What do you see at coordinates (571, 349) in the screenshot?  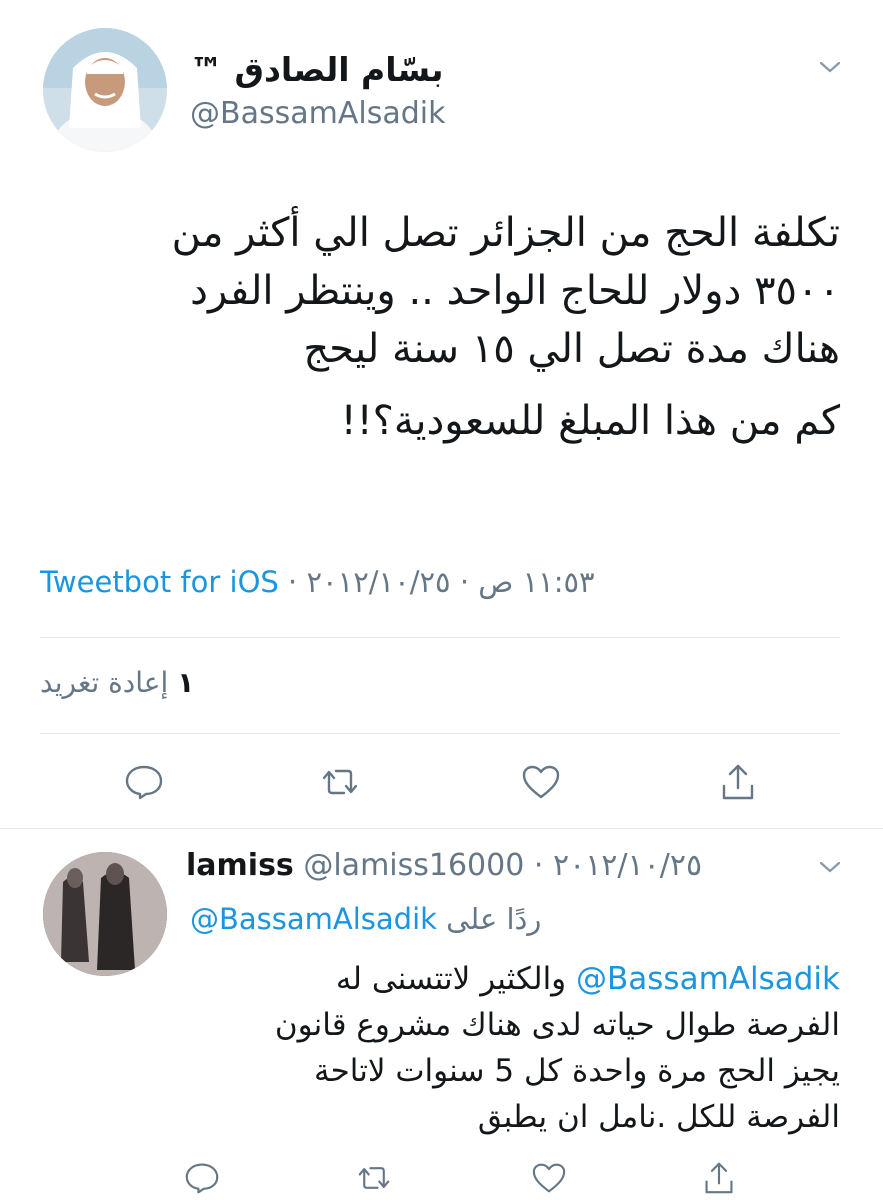 I see `tweet-text-line: هناك مدة تصل الي ١٥ سنة ليحج` at bounding box center [571, 349].